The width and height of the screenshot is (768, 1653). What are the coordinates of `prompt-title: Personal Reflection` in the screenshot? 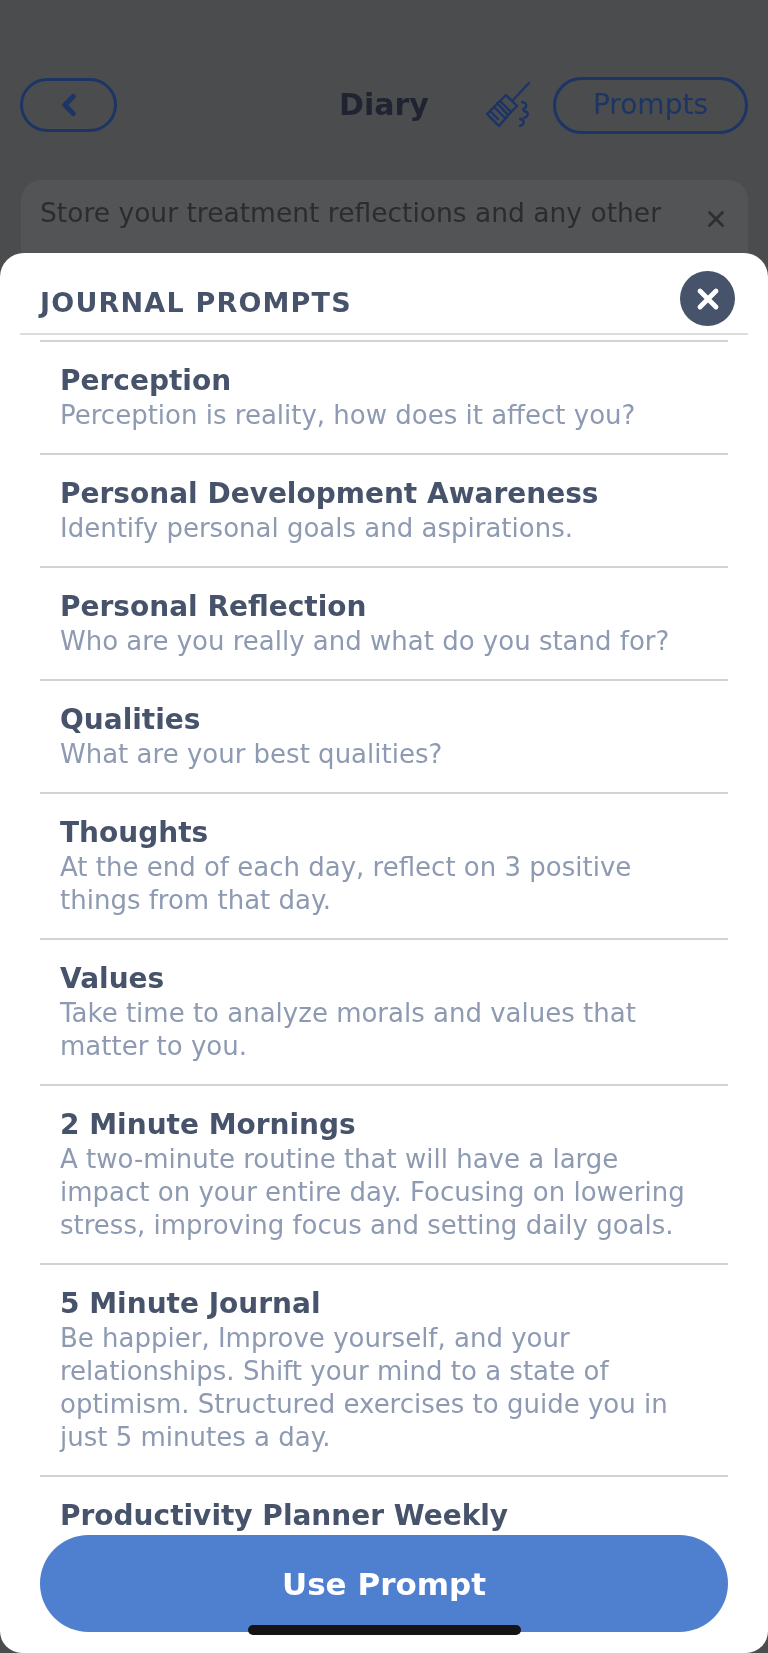 It's located at (382, 607).